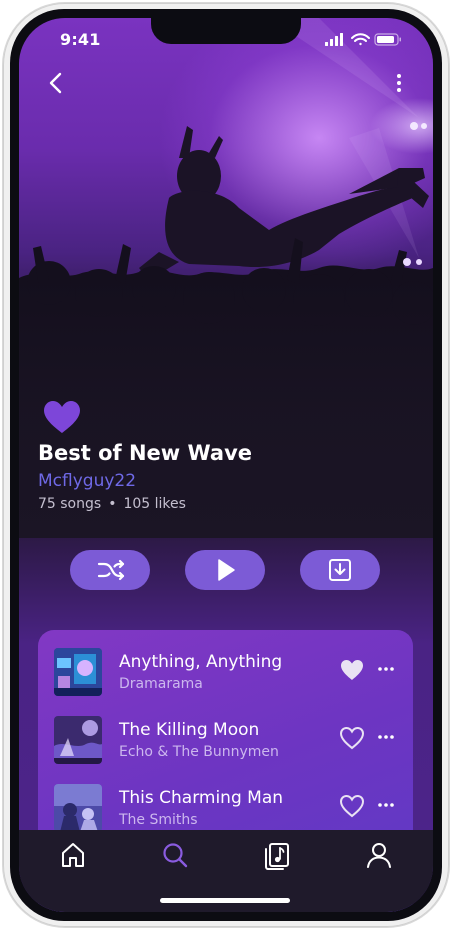 The height and width of the screenshot is (930, 452). What do you see at coordinates (87, 481) in the screenshot?
I see `playlist-owner-link: Mcflyguy22` at bounding box center [87, 481].